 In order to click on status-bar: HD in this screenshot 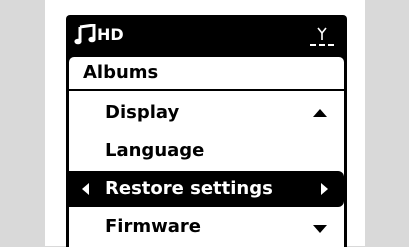, I will do `click(206, 35)`.